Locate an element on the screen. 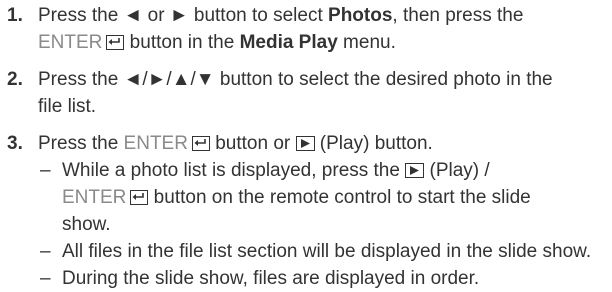  step-text-segment: , then press the is located at coordinates (458, 15).